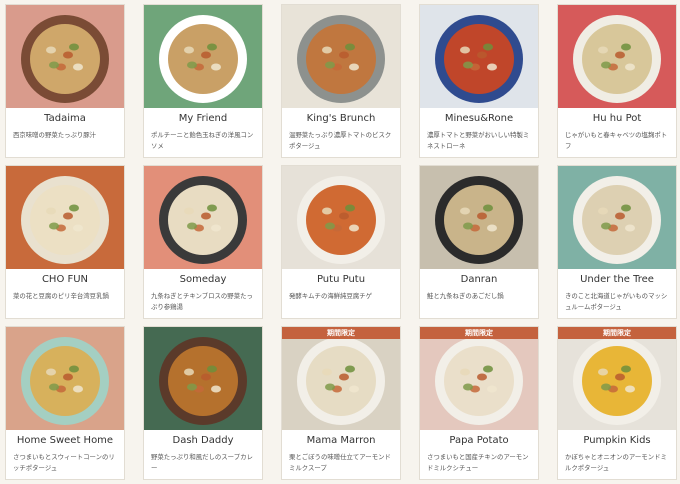  I want to click on product-title: Dash Daddy, so click(203, 440).